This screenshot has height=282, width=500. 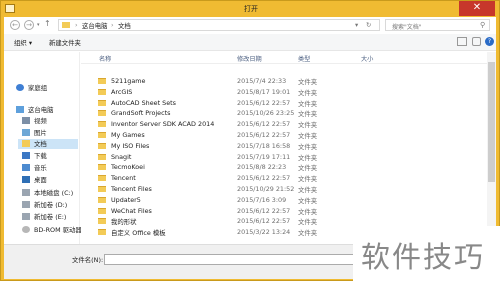 What do you see at coordinates (368, 25) in the screenshot?
I see `refresh-icon: ↻` at bounding box center [368, 25].